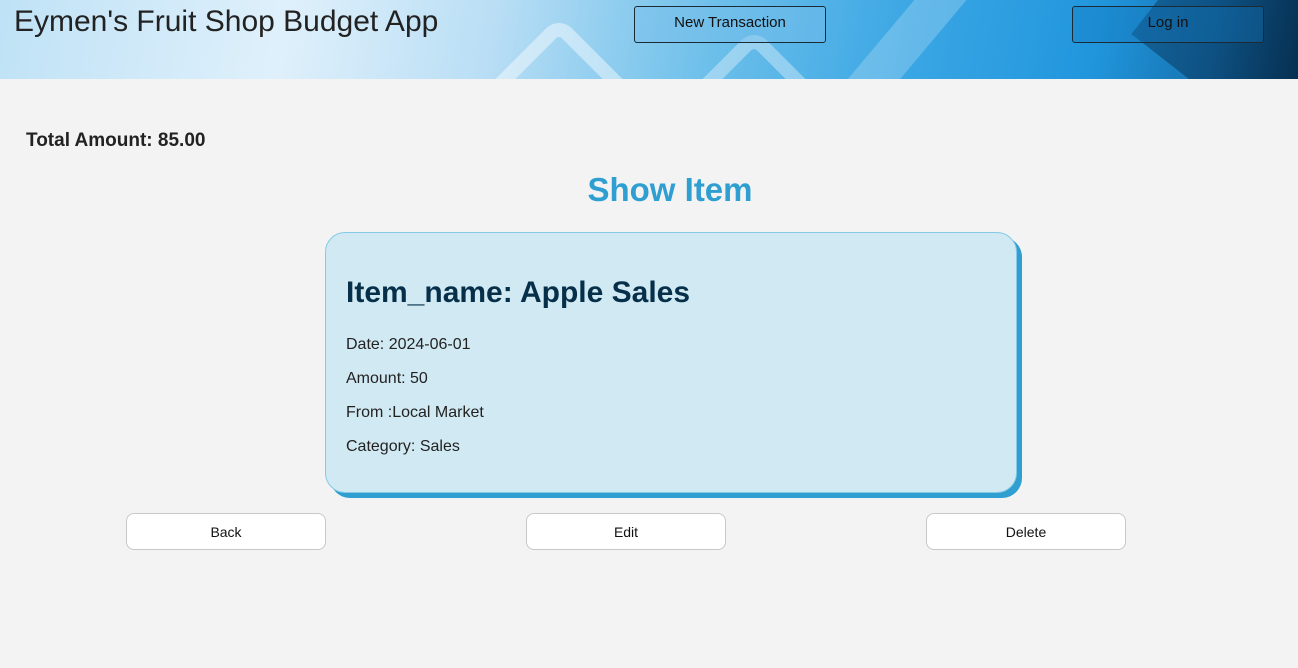 The width and height of the screenshot is (1298, 668). What do you see at coordinates (116, 140) in the screenshot?
I see `total-amount: Total Amount: 85.00` at bounding box center [116, 140].